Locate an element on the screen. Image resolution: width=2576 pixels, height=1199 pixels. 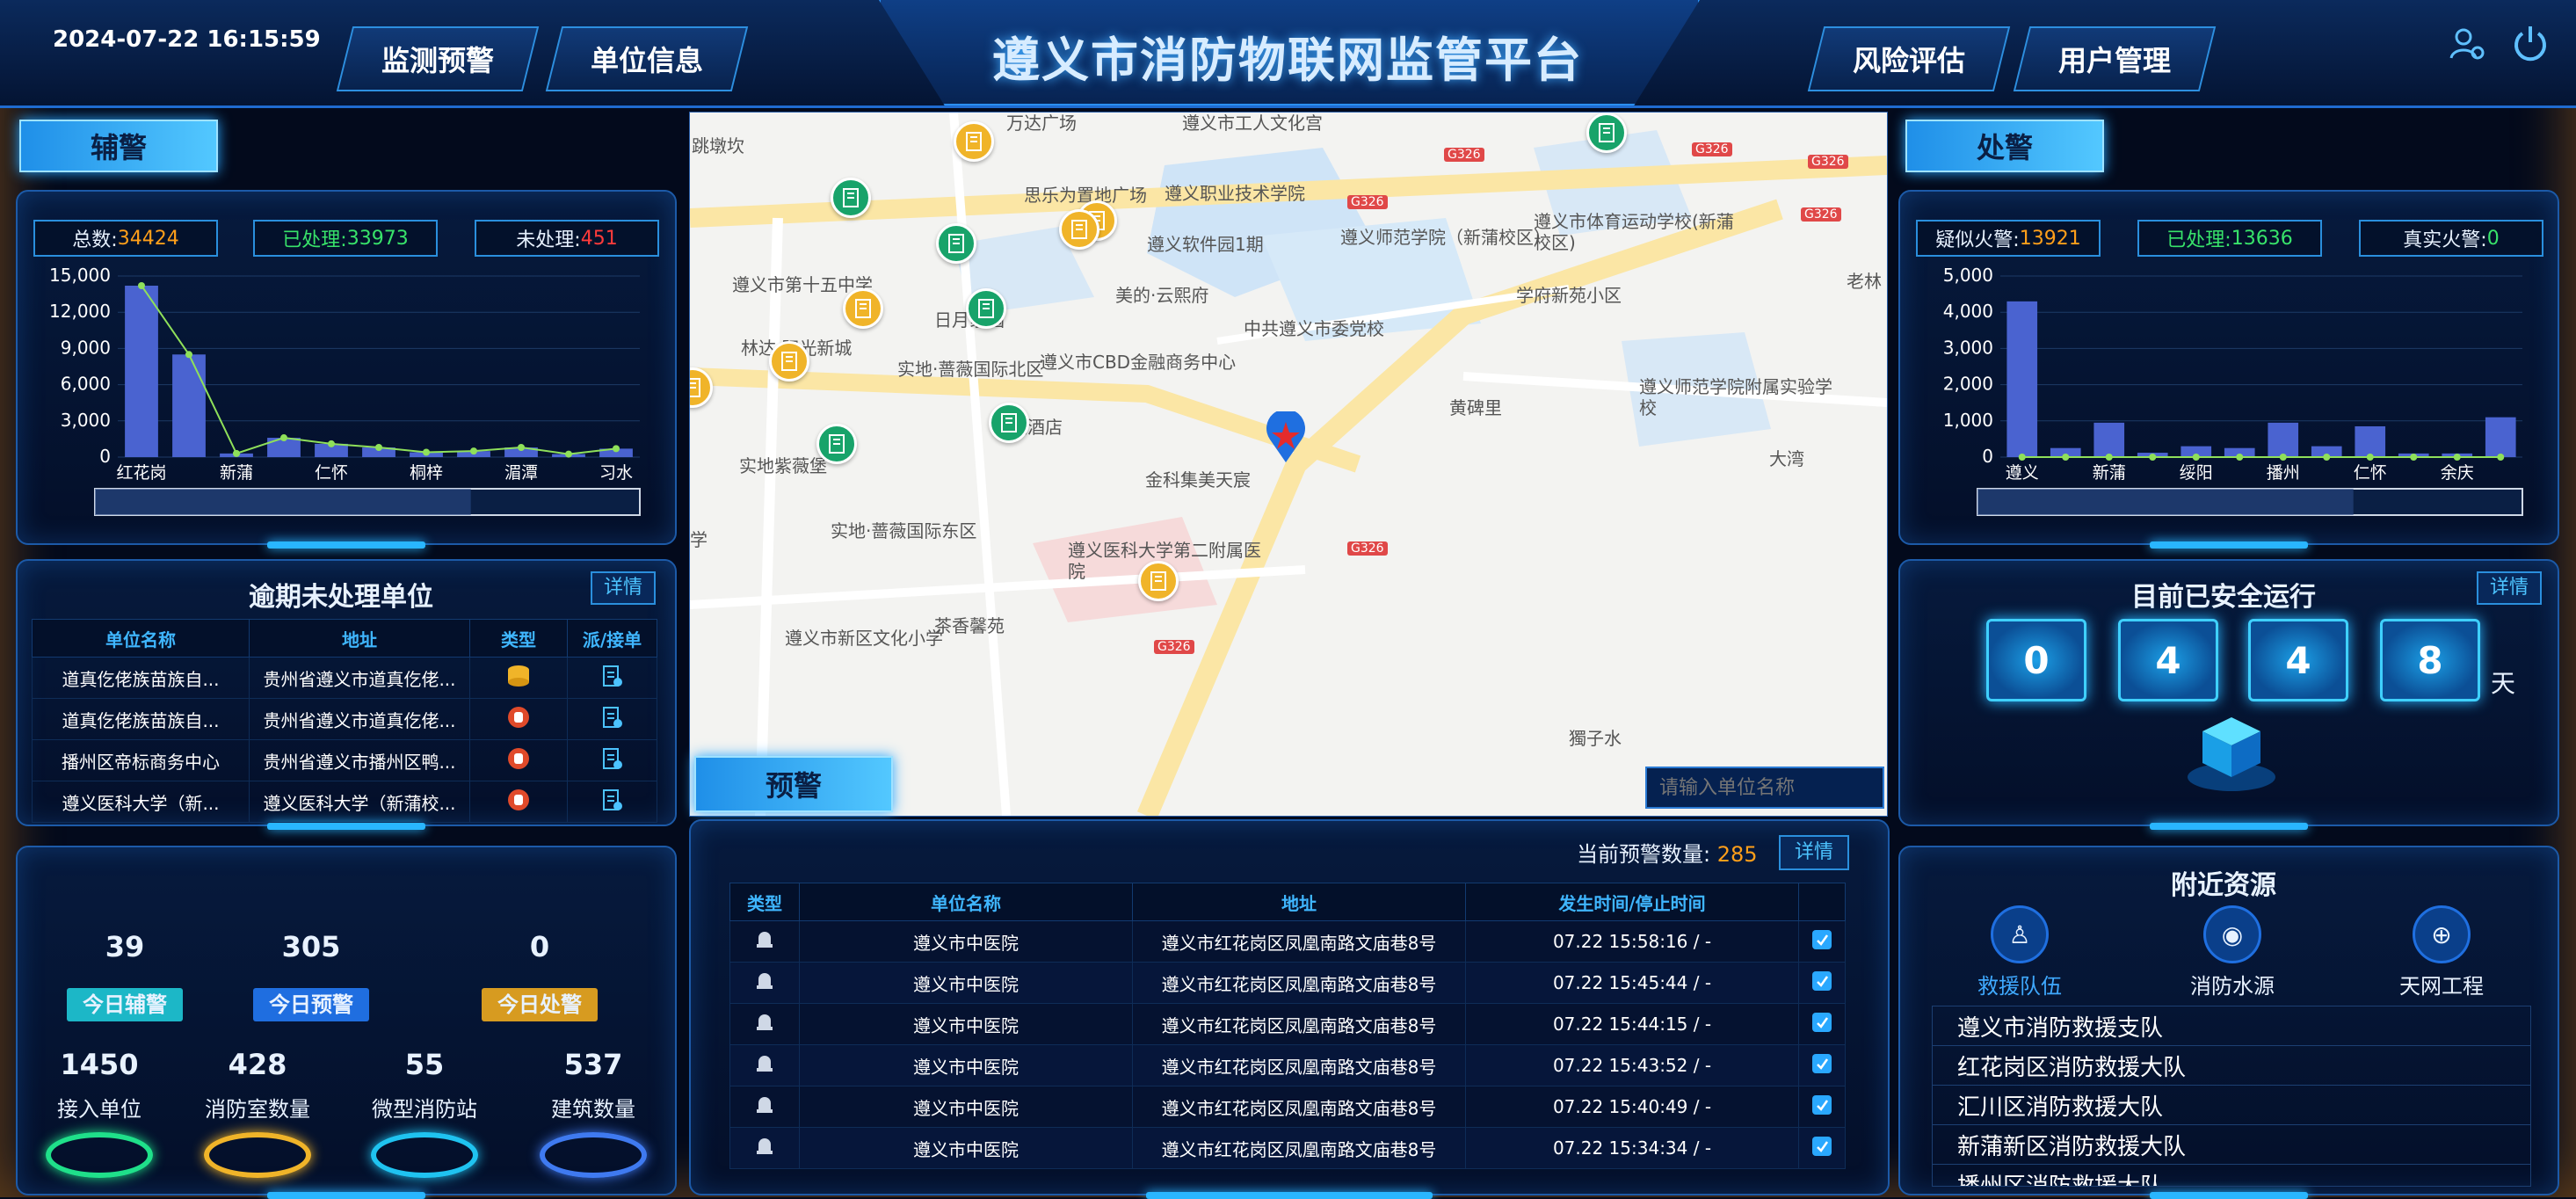
x-tick-label: 新蒲 is located at coordinates (2109, 473).